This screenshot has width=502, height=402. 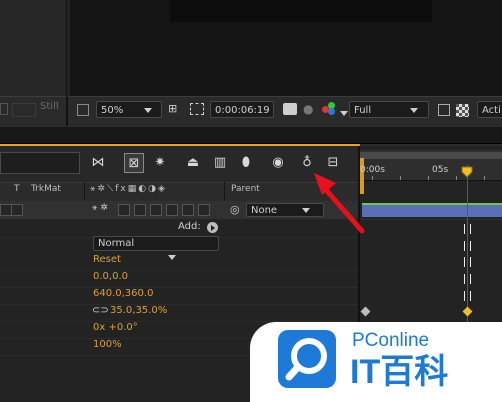 I want to click on panel-divider, so click(x=67, y=111).